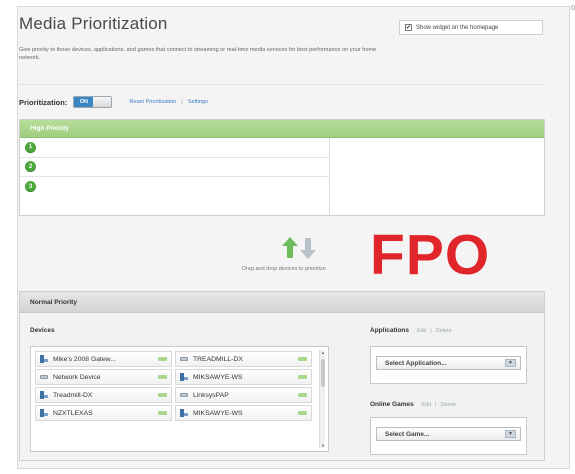  I want to click on applications-select-container: Select Application... ▼, so click(448, 365).